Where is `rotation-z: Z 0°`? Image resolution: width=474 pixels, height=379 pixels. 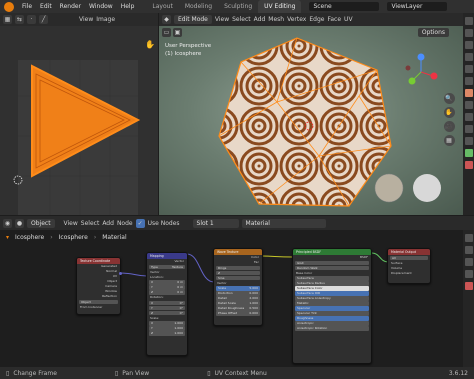
rotation-z: Z 0° is located at coordinates (167, 312).